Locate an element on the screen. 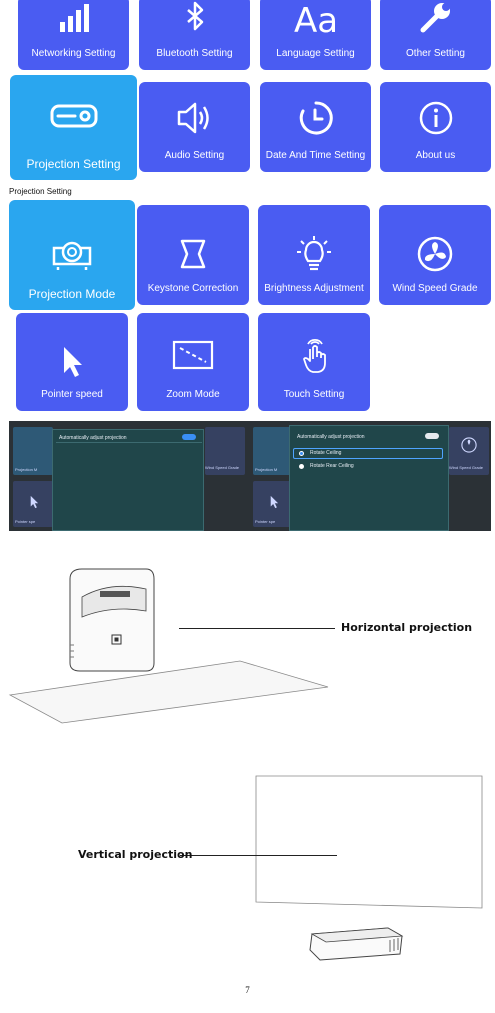  option-label: Rotate Rear Ceiling is located at coordinates (332, 466).